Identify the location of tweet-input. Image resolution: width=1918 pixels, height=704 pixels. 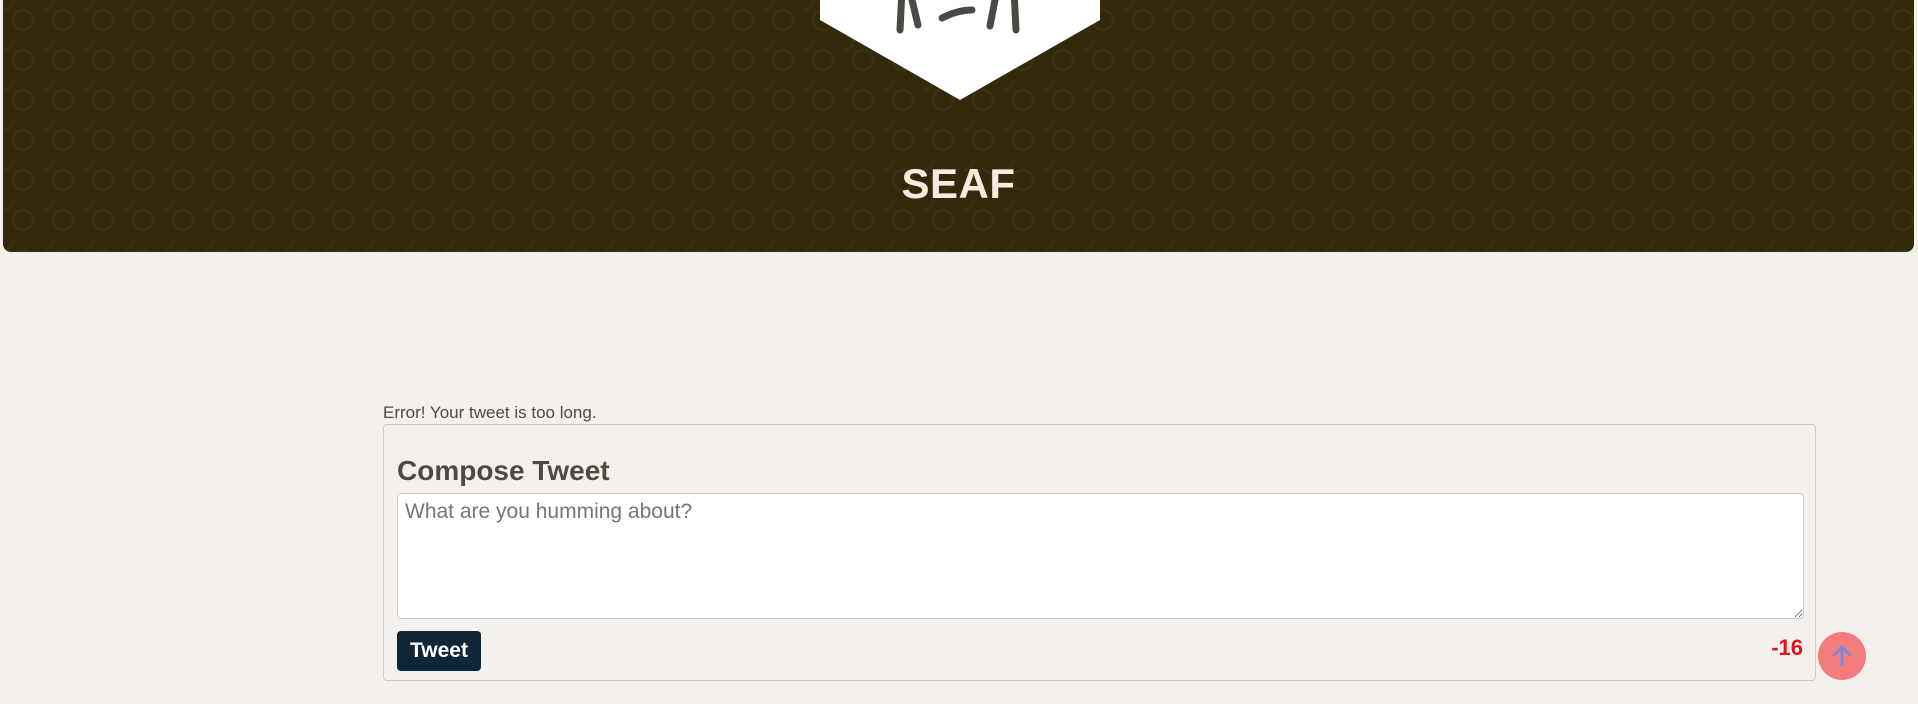
(1100, 556).